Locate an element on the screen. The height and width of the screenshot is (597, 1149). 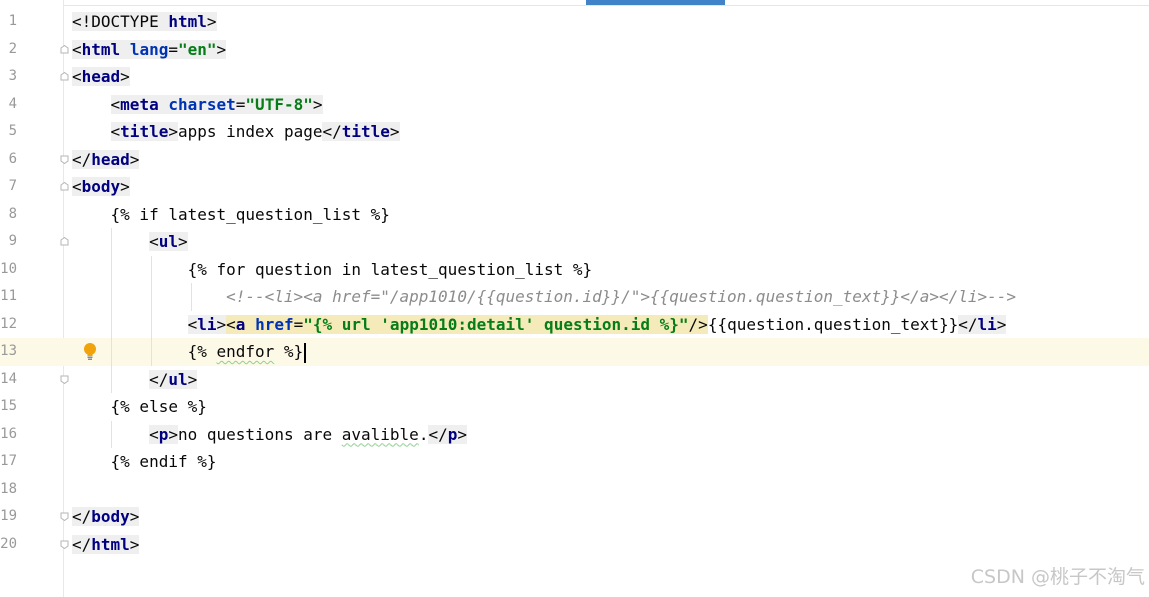
code-line: 7 <body> is located at coordinates (574, 187).